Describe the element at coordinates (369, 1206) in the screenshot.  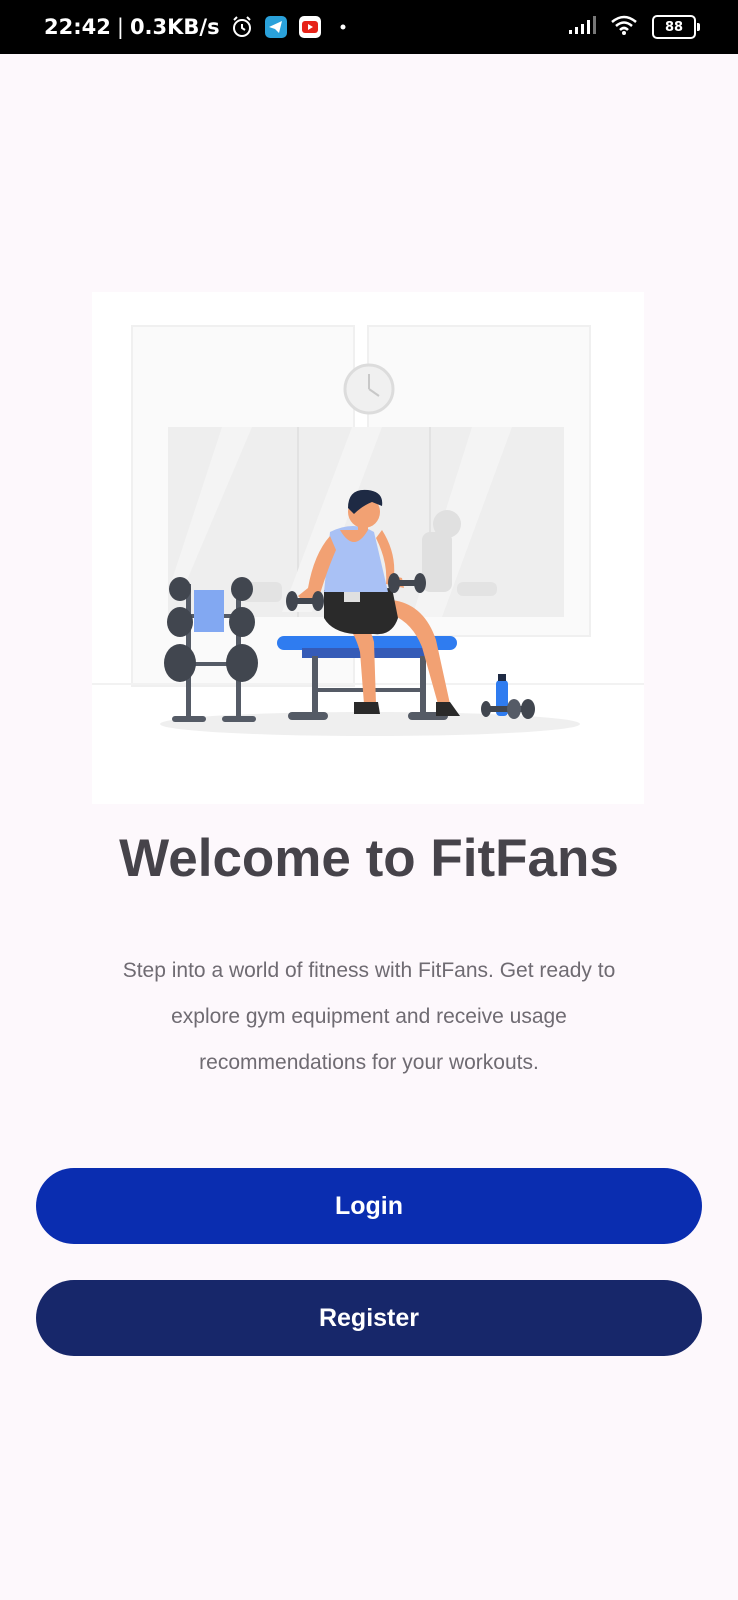
I see `login-button: Login` at that location.